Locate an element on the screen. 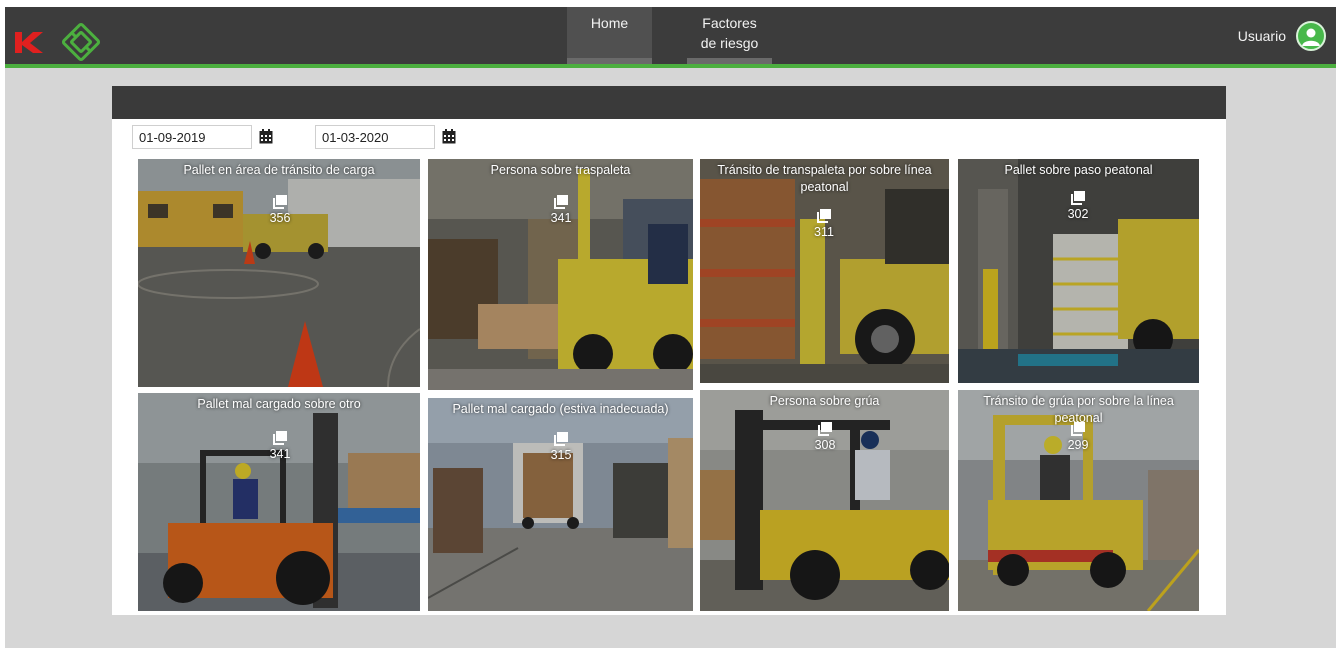 This screenshot has height=648, width=1336. risk-tile-pallet-mal-cargado-sobre-otro: Pallet mal cargado sobre otro 341 is located at coordinates (279, 502).